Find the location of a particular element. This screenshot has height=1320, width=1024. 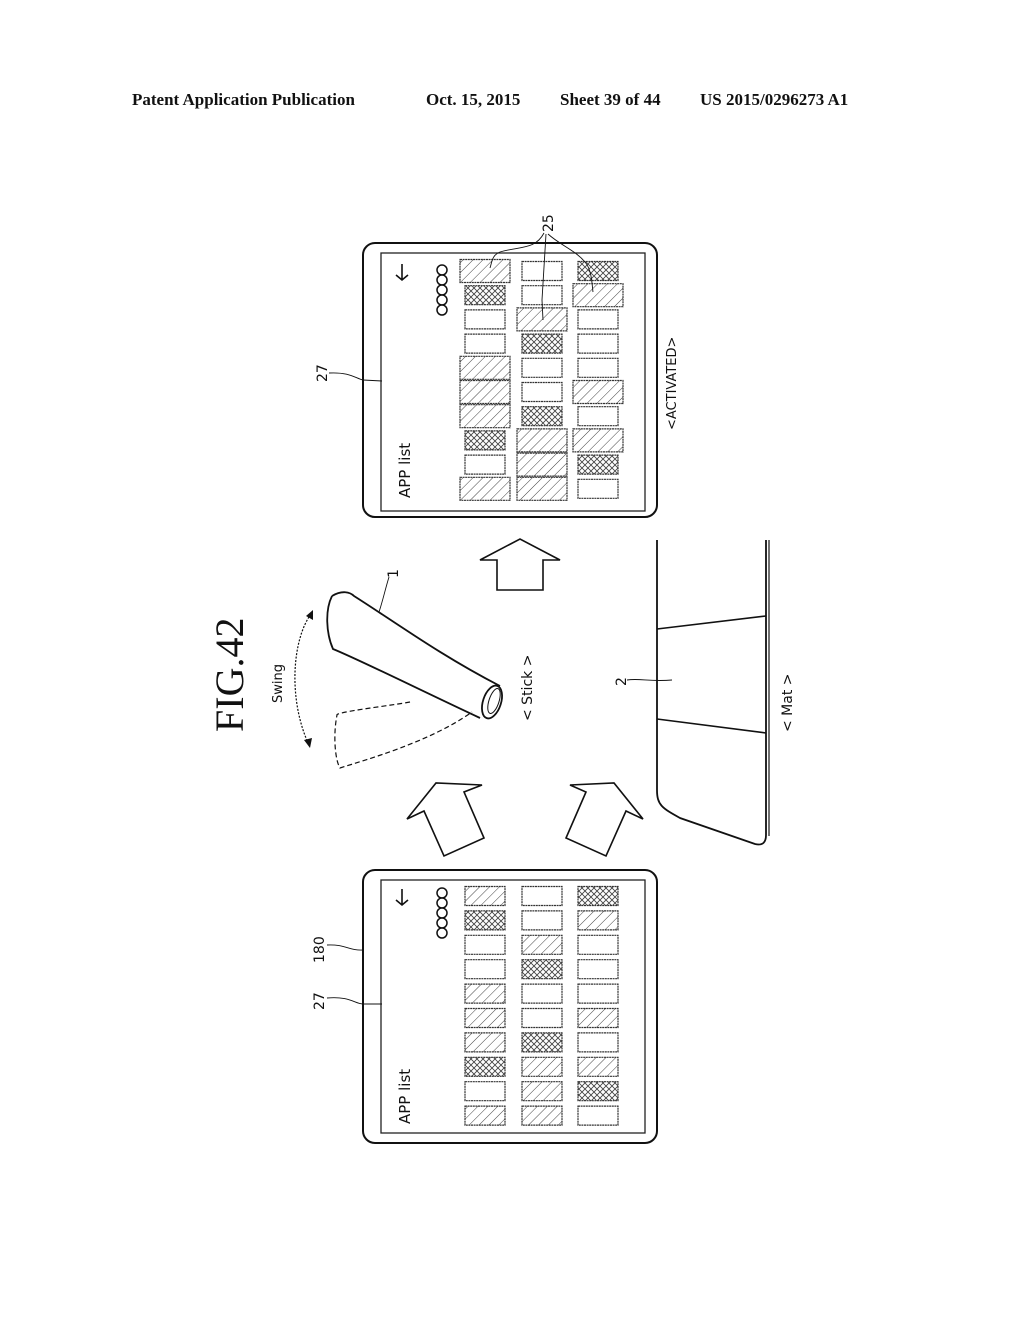

up-arrow-left-icon is located at coordinates (446, 820).